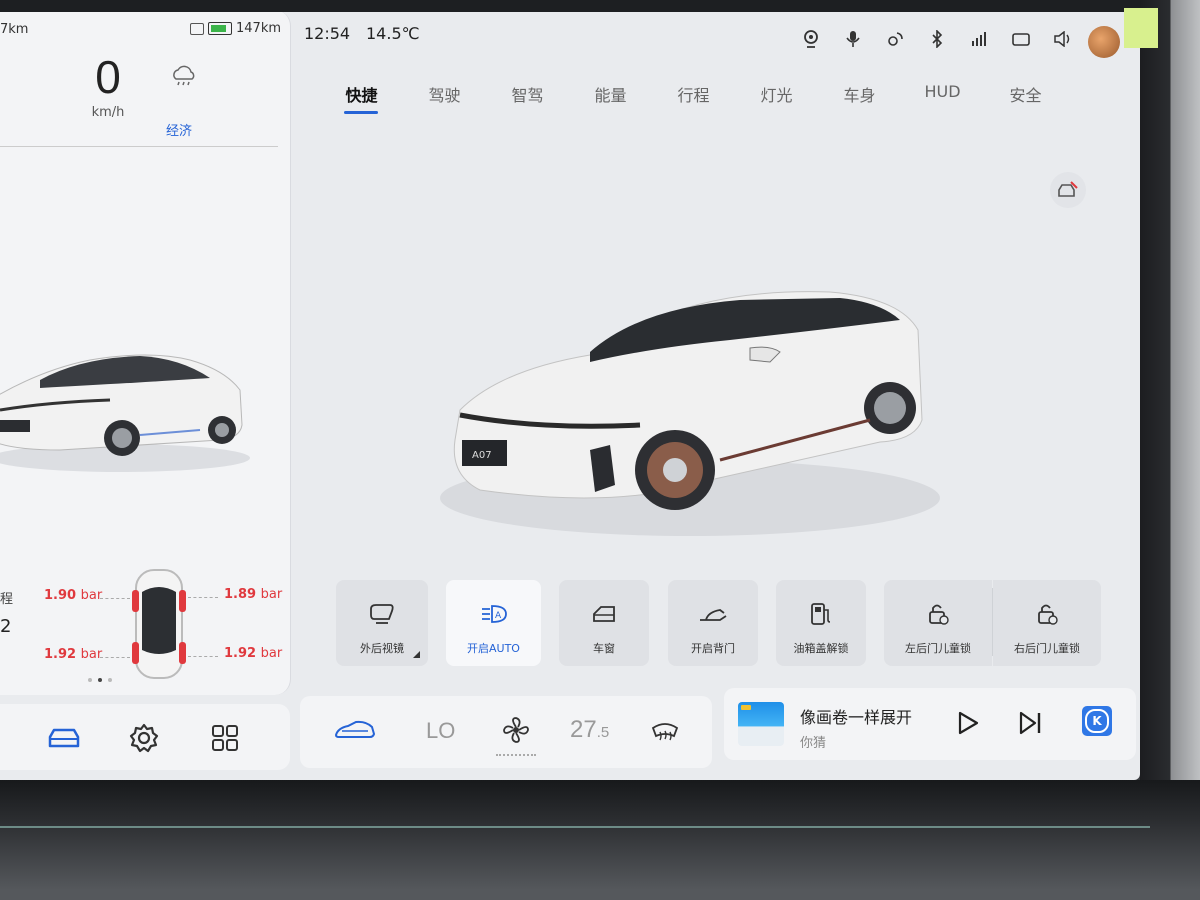 Image resolution: width=1200 pixels, height=900 pixels. Describe the element at coordinates (444, 100) in the screenshot. I see `tab-driving: 驾驶` at that location.